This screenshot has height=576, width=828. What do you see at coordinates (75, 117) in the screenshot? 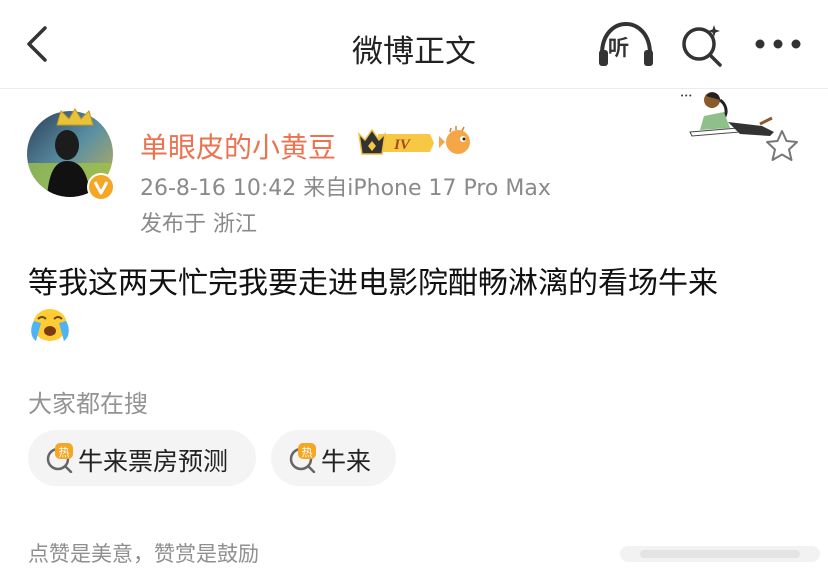
I see `avatar-crown-icon` at bounding box center [75, 117].